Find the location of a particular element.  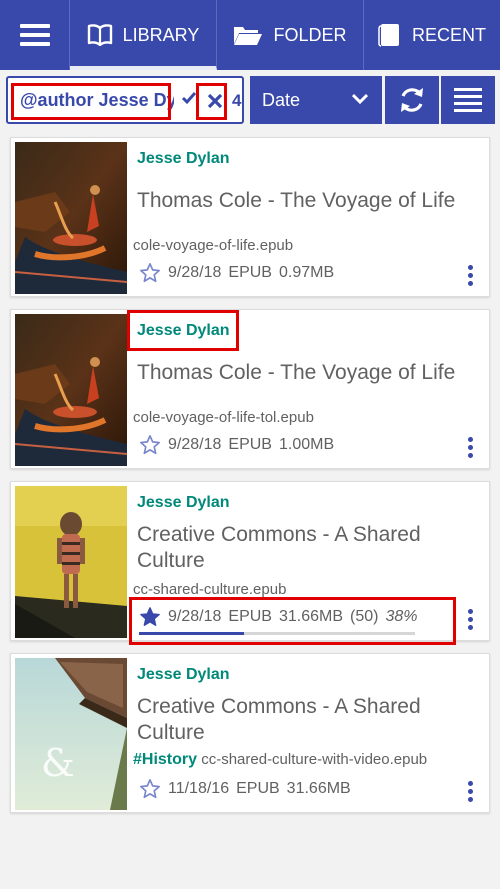

book-meta: 11/18/16 EPUB 31.66MB is located at coordinates (245, 789).